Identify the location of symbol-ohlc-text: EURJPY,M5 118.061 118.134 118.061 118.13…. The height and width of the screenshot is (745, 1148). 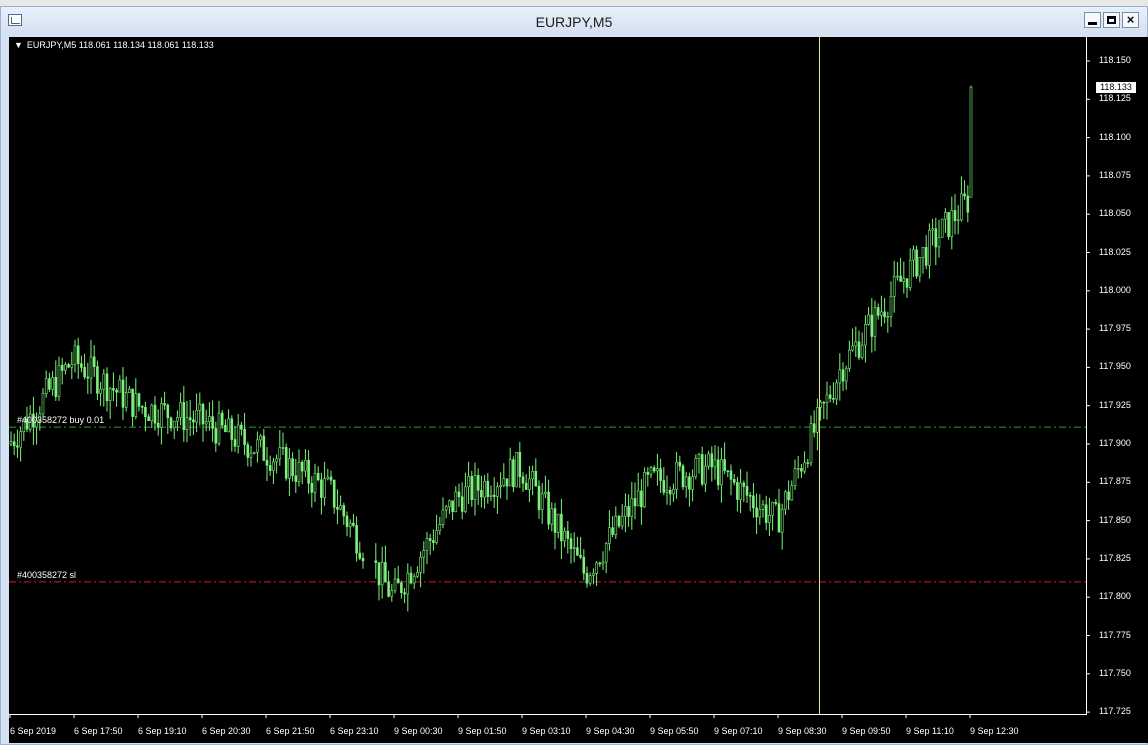
(120, 45).